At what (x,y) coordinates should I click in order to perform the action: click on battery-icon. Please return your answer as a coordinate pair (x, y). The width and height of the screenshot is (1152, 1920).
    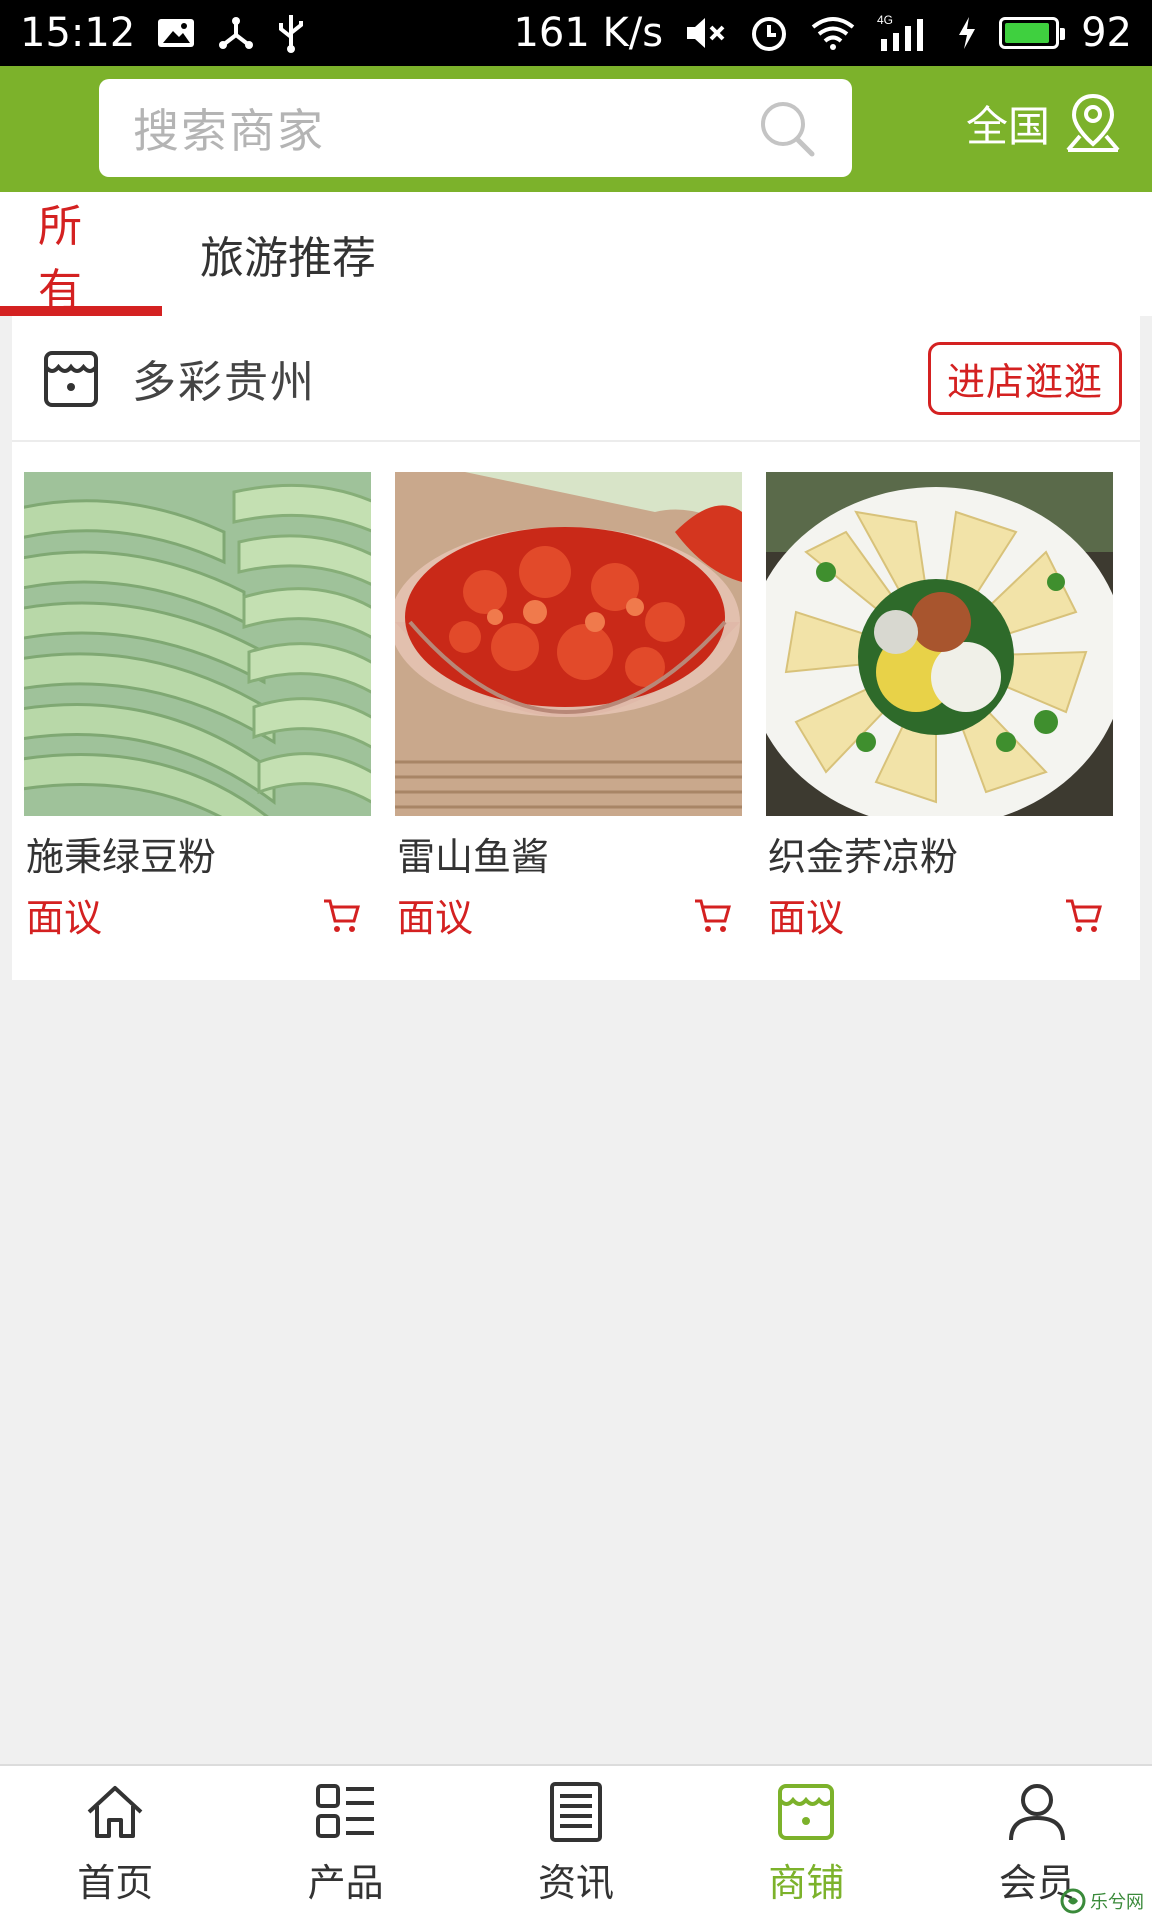
    Looking at the image, I should click on (1032, 33).